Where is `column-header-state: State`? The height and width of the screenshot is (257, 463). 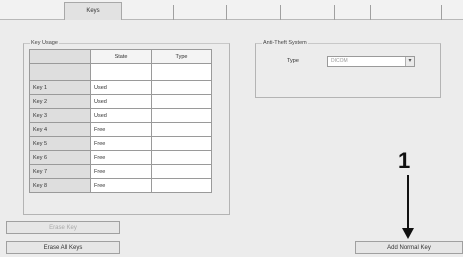
column-header-state: State is located at coordinates (121, 56).